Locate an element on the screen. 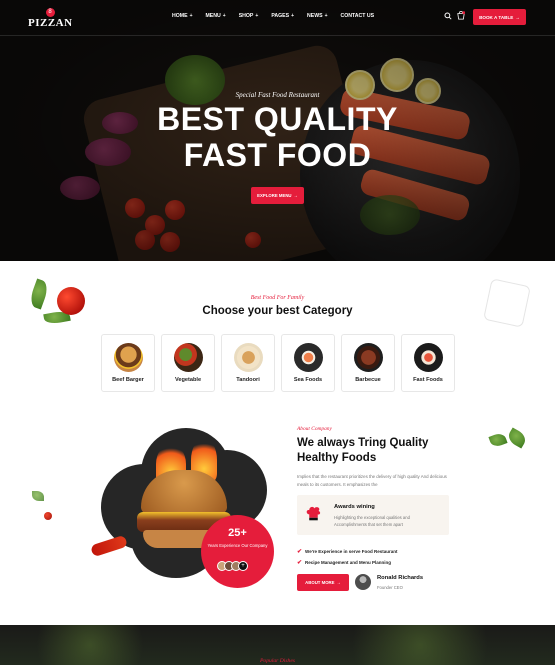 The image size is (555, 665). experience-badge: 25+ Years Experience Our Company is located at coordinates (237, 551).